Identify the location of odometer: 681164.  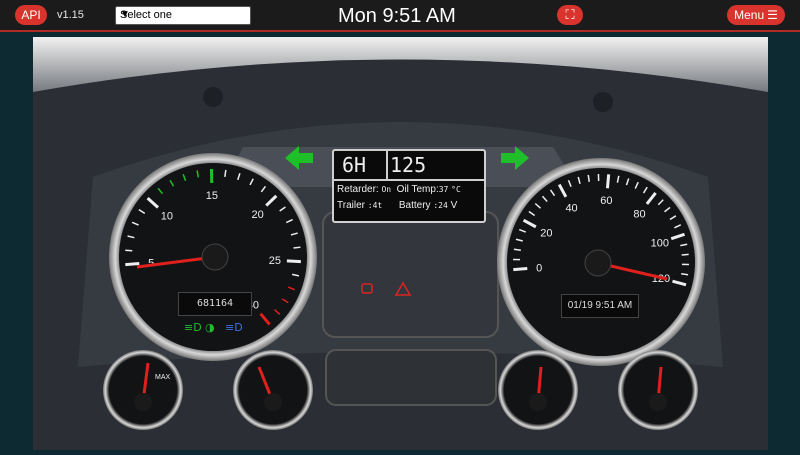
(215, 304).